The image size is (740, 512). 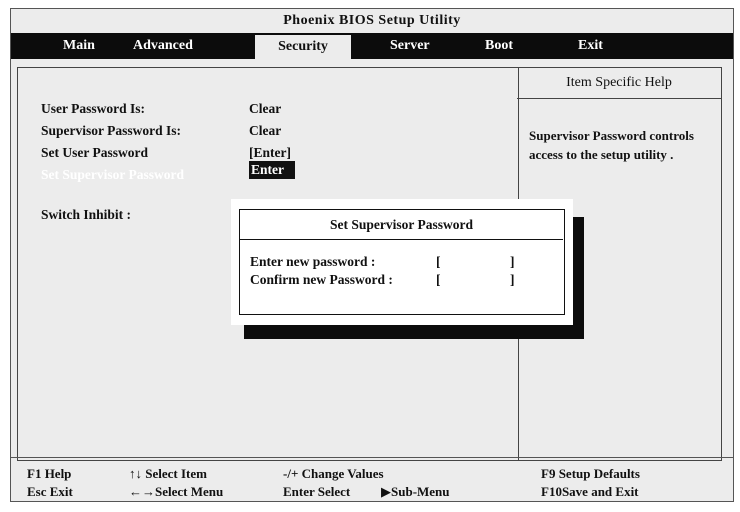 I want to click on key-sub-menu: ▶Sub-Menu, so click(x=415, y=491).